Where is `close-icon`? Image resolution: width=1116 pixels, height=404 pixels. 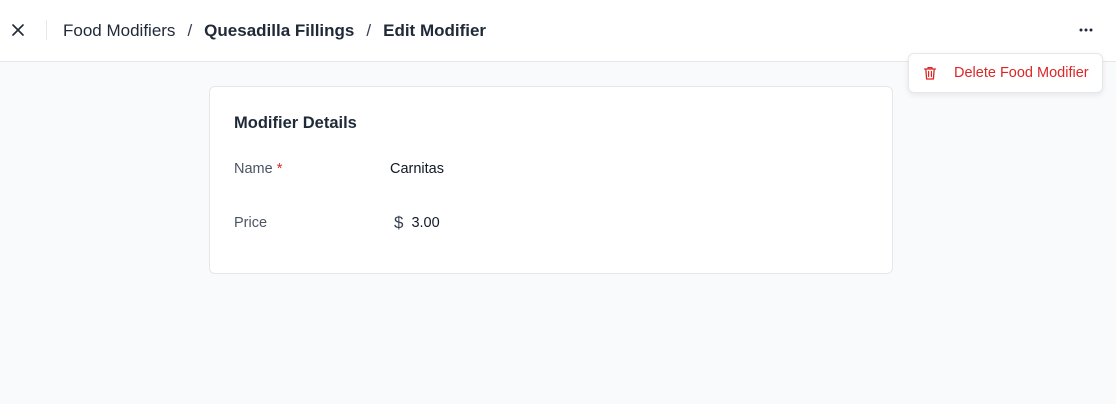
close-icon is located at coordinates (18, 30).